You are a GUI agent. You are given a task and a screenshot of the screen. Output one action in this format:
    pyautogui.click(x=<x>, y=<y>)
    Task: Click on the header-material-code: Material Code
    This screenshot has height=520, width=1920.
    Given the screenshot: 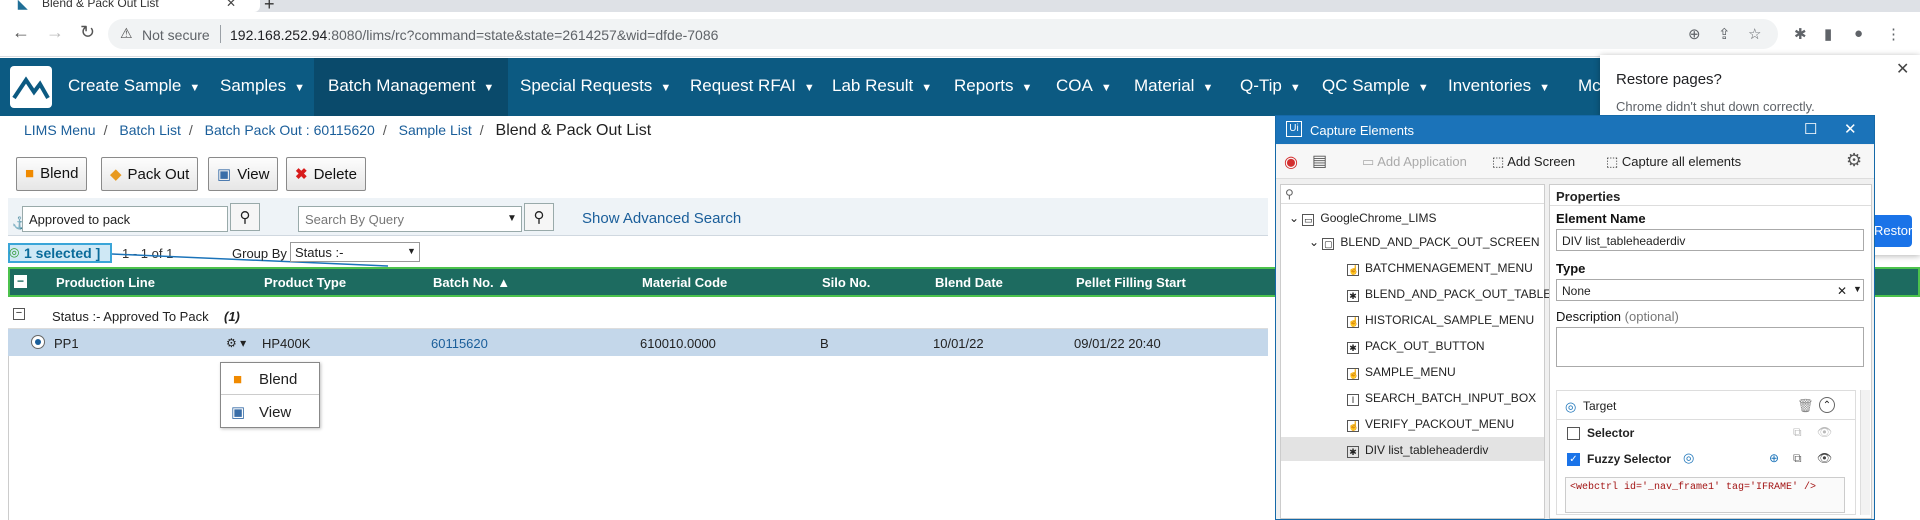 What is the action you would take?
    pyautogui.click(x=684, y=282)
    